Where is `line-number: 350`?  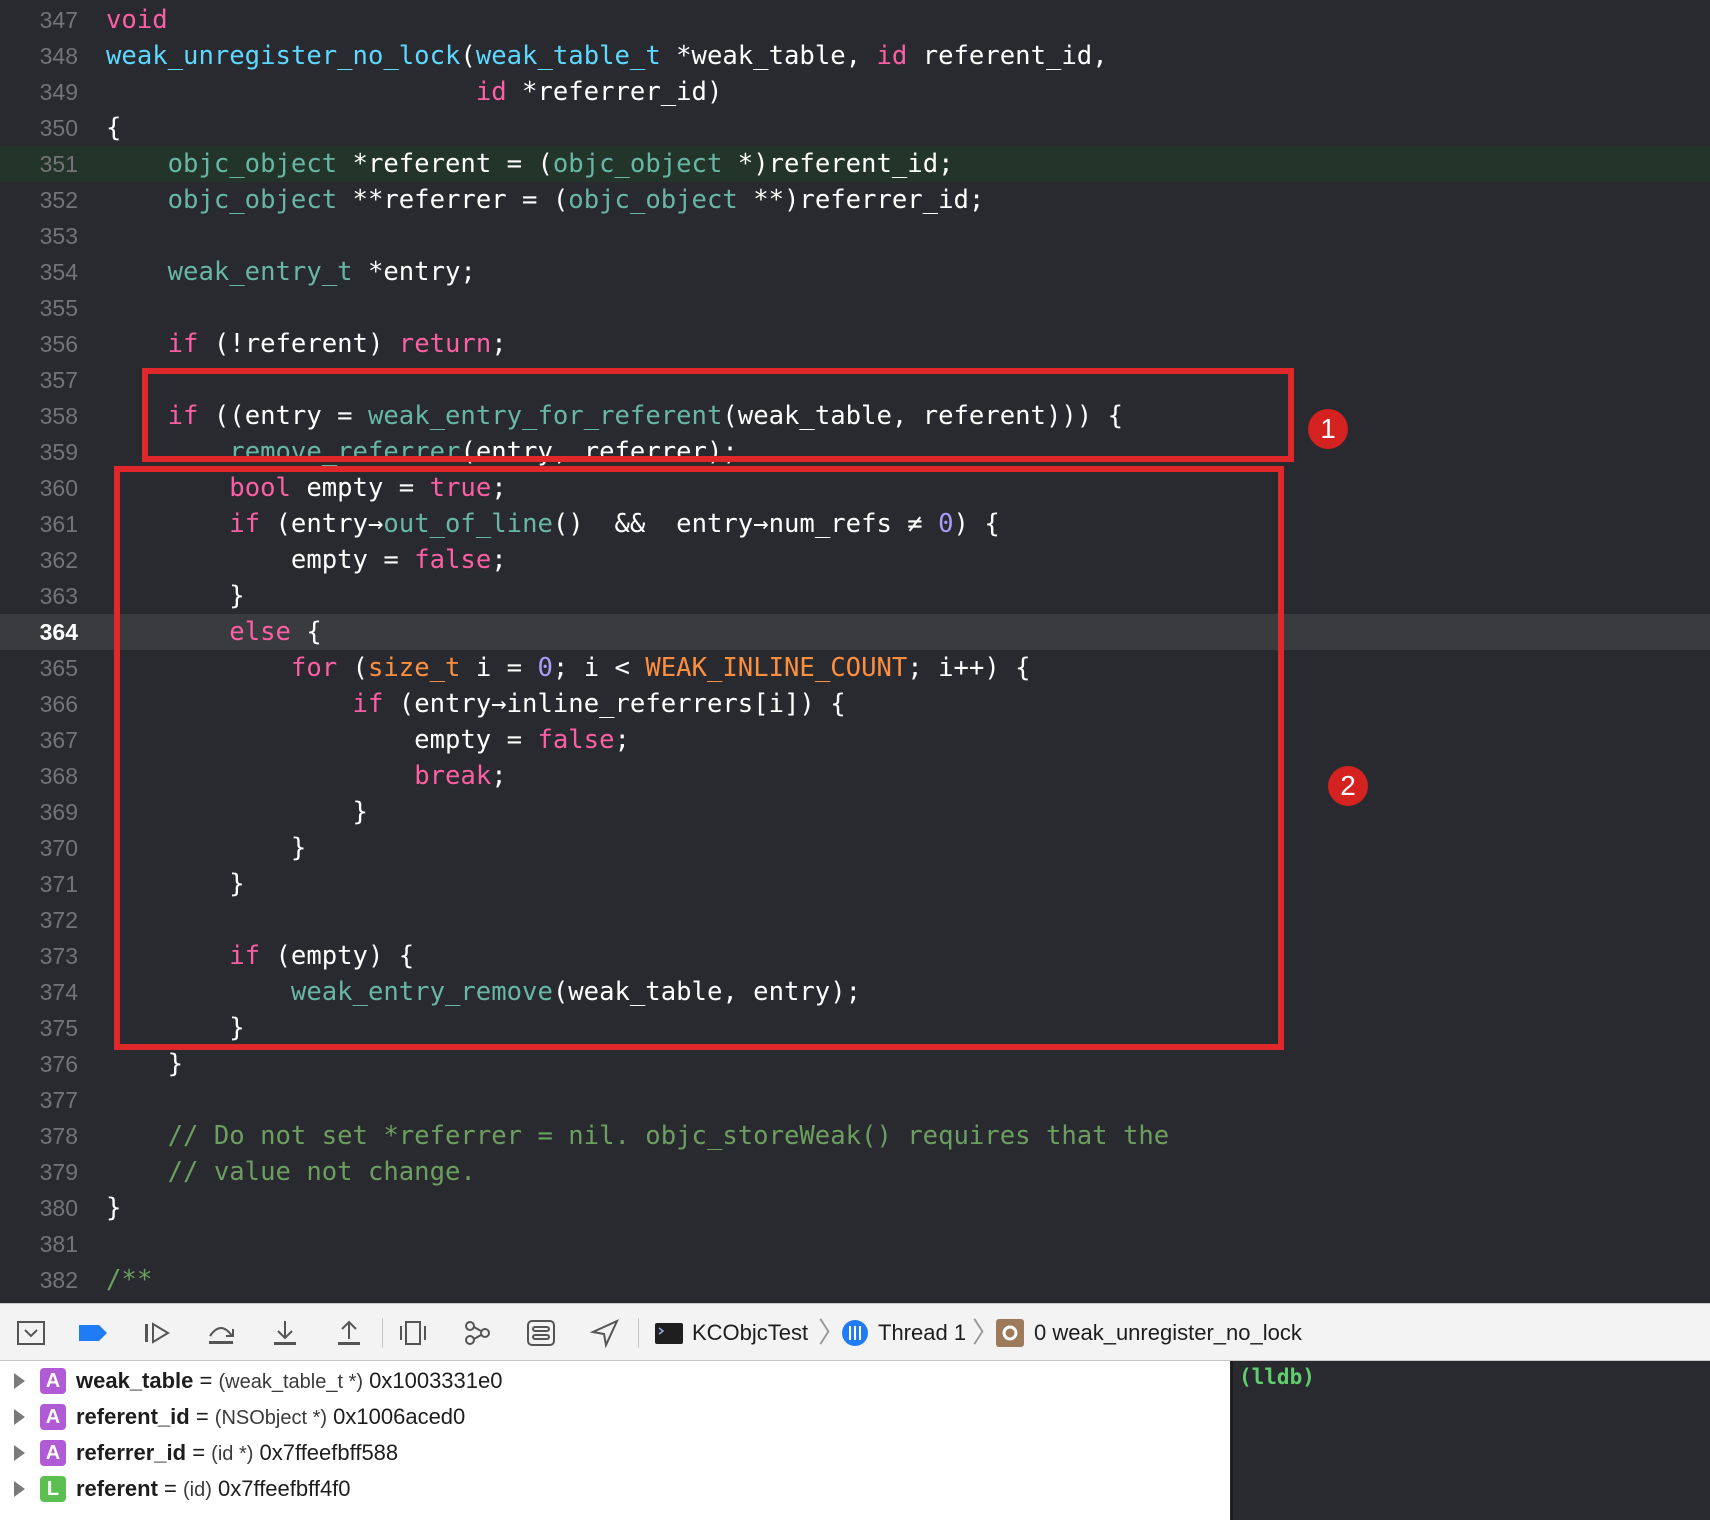 line-number: 350 is located at coordinates (39, 128).